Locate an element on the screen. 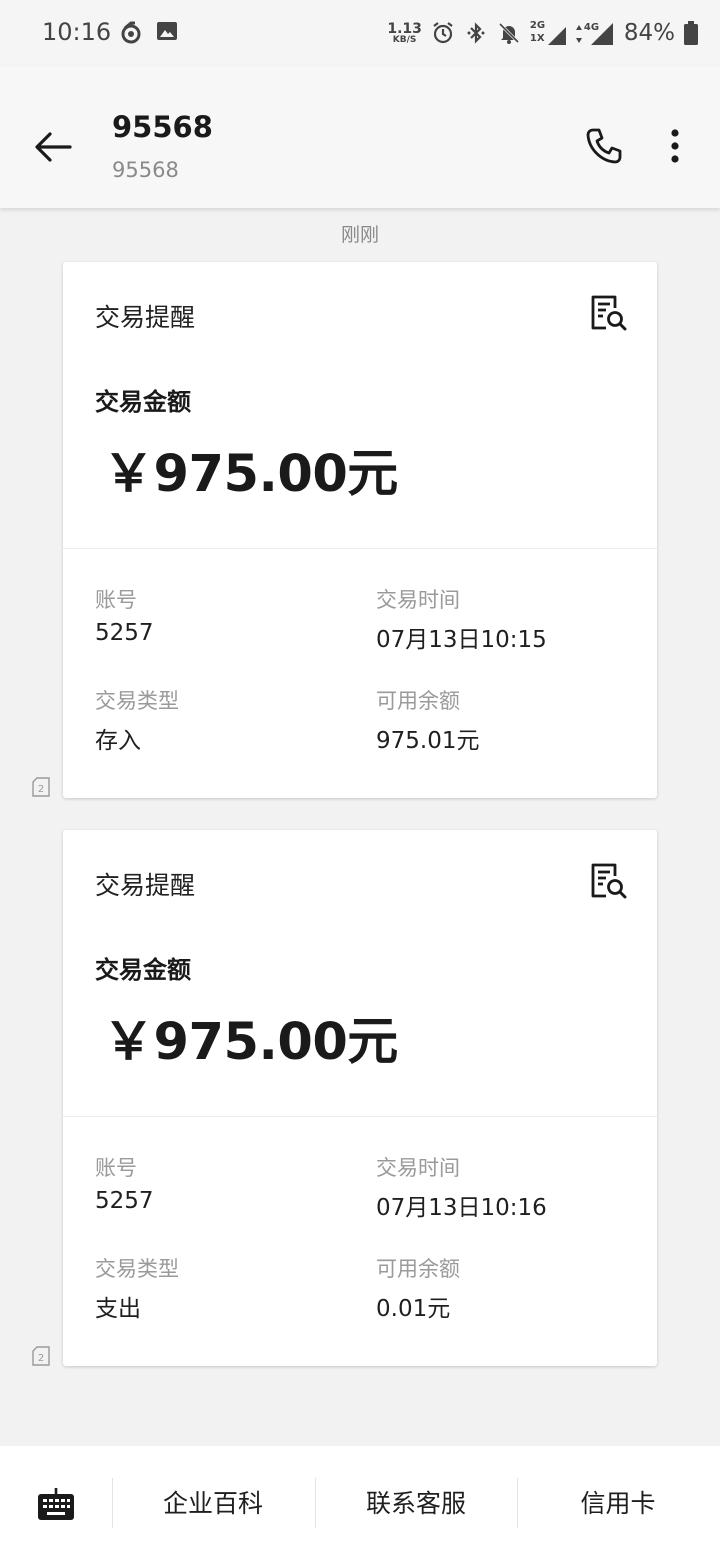  menu-item-credit-card: 信用卡 is located at coordinates (618, 1502).